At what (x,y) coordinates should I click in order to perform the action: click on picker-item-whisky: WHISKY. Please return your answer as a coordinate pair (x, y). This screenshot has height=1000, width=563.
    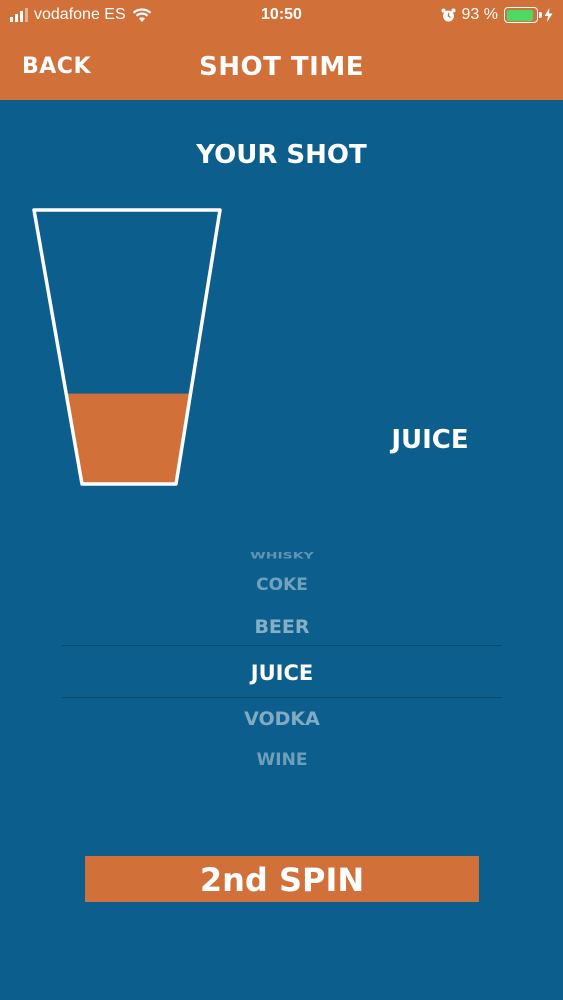
    Looking at the image, I should click on (282, 556).